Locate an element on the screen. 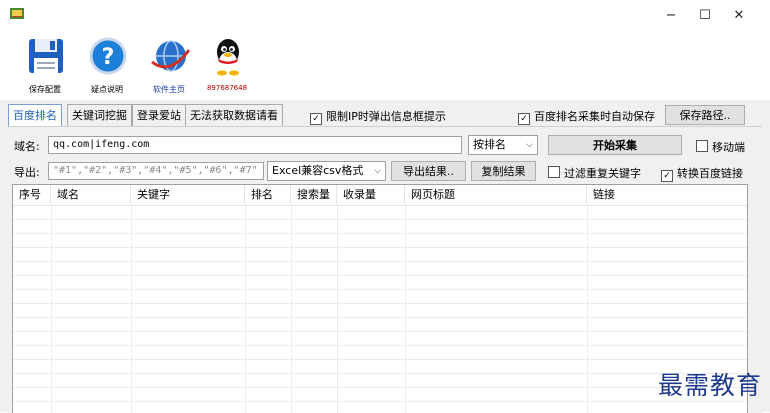 The height and width of the screenshot is (413, 770). column-header-page-title: 网页标题 is located at coordinates (496, 195).